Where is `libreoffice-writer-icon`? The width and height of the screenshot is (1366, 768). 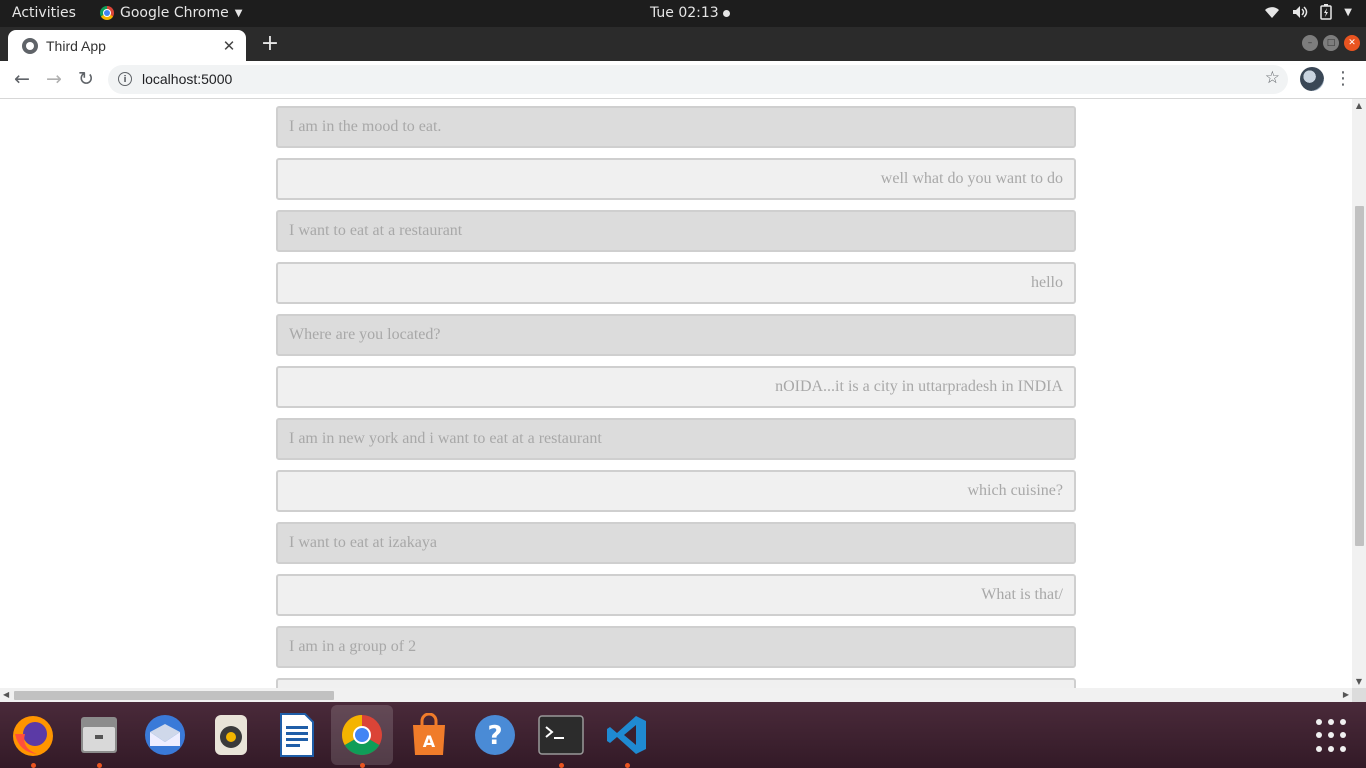
libreoffice-writer-icon is located at coordinates (297, 735).